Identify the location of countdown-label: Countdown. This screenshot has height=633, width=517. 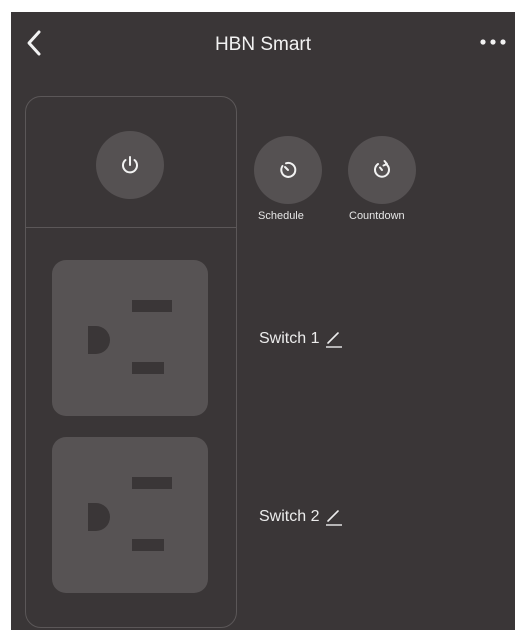
(377, 216).